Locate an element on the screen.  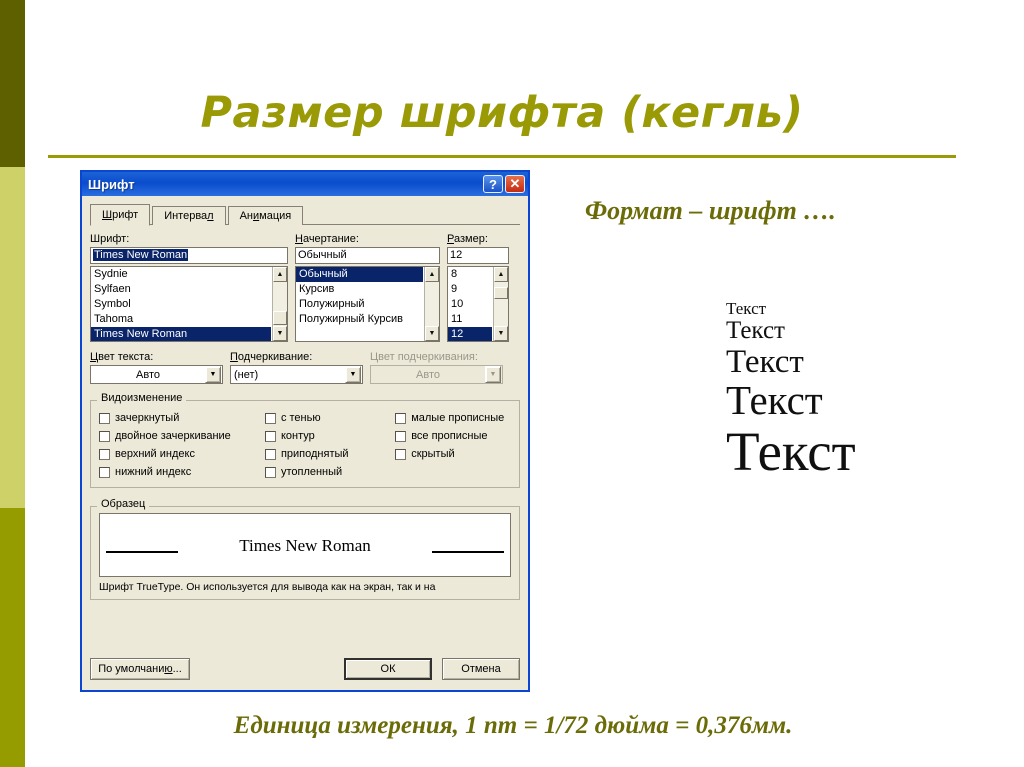
style-input: Обычный is located at coordinates (367, 255).